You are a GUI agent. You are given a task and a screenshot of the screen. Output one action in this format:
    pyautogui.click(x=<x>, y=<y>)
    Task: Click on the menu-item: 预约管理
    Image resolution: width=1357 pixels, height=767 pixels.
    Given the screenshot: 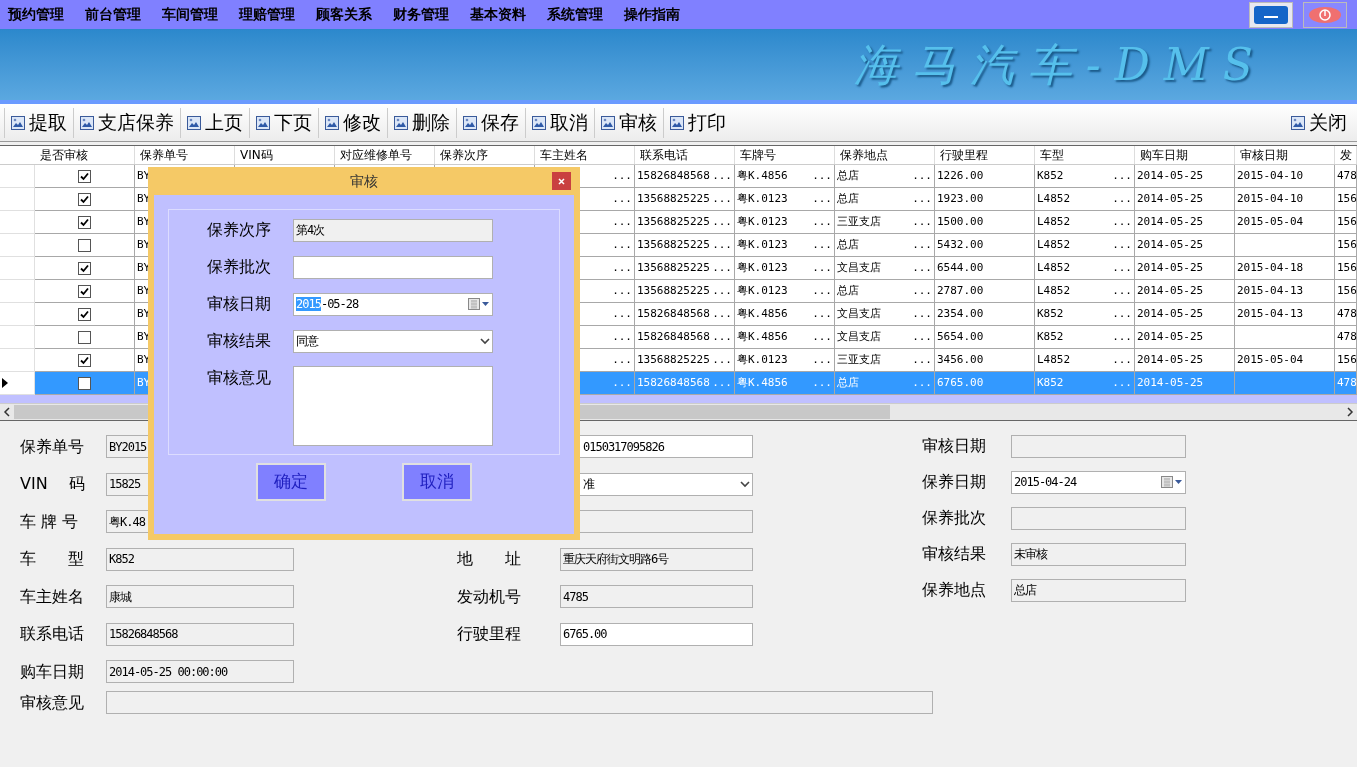 What is the action you would take?
    pyautogui.click(x=36, y=14)
    